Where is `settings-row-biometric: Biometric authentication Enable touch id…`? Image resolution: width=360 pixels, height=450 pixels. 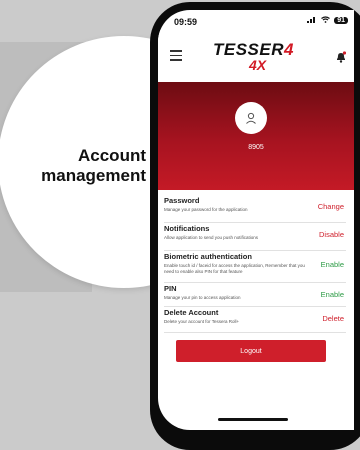 settings-row-biometric: Biometric authentication Enable touch id… is located at coordinates (255, 267).